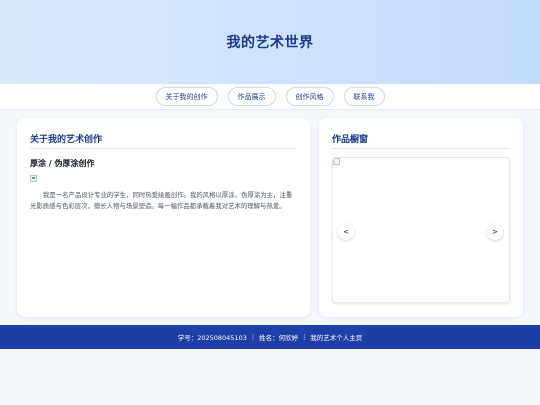 This screenshot has height=405, width=540. What do you see at coordinates (186, 96) in the screenshot?
I see `nav-item-about: 关于我的创作` at bounding box center [186, 96].